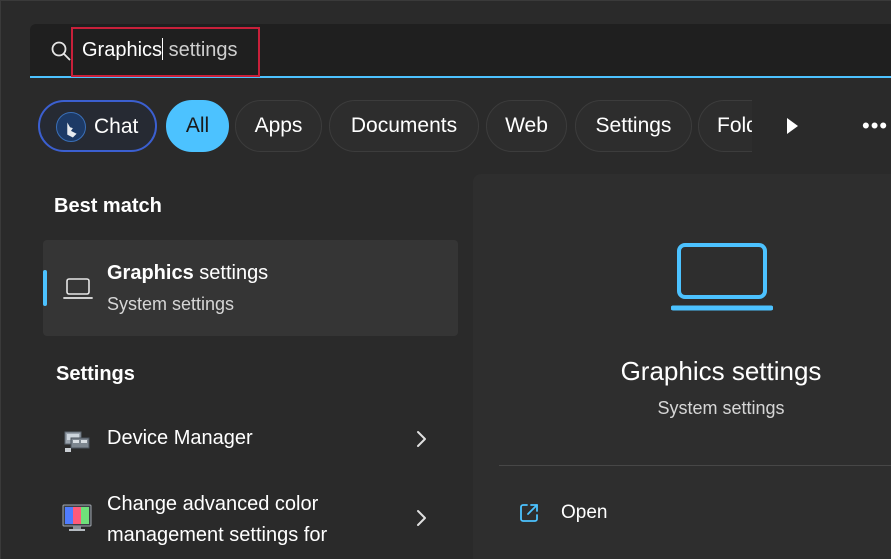  What do you see at coordinates (213, 504) in the screenshot?
I see `settings-item-label-line1: Change advanced color` at bounding box center [213, 504].